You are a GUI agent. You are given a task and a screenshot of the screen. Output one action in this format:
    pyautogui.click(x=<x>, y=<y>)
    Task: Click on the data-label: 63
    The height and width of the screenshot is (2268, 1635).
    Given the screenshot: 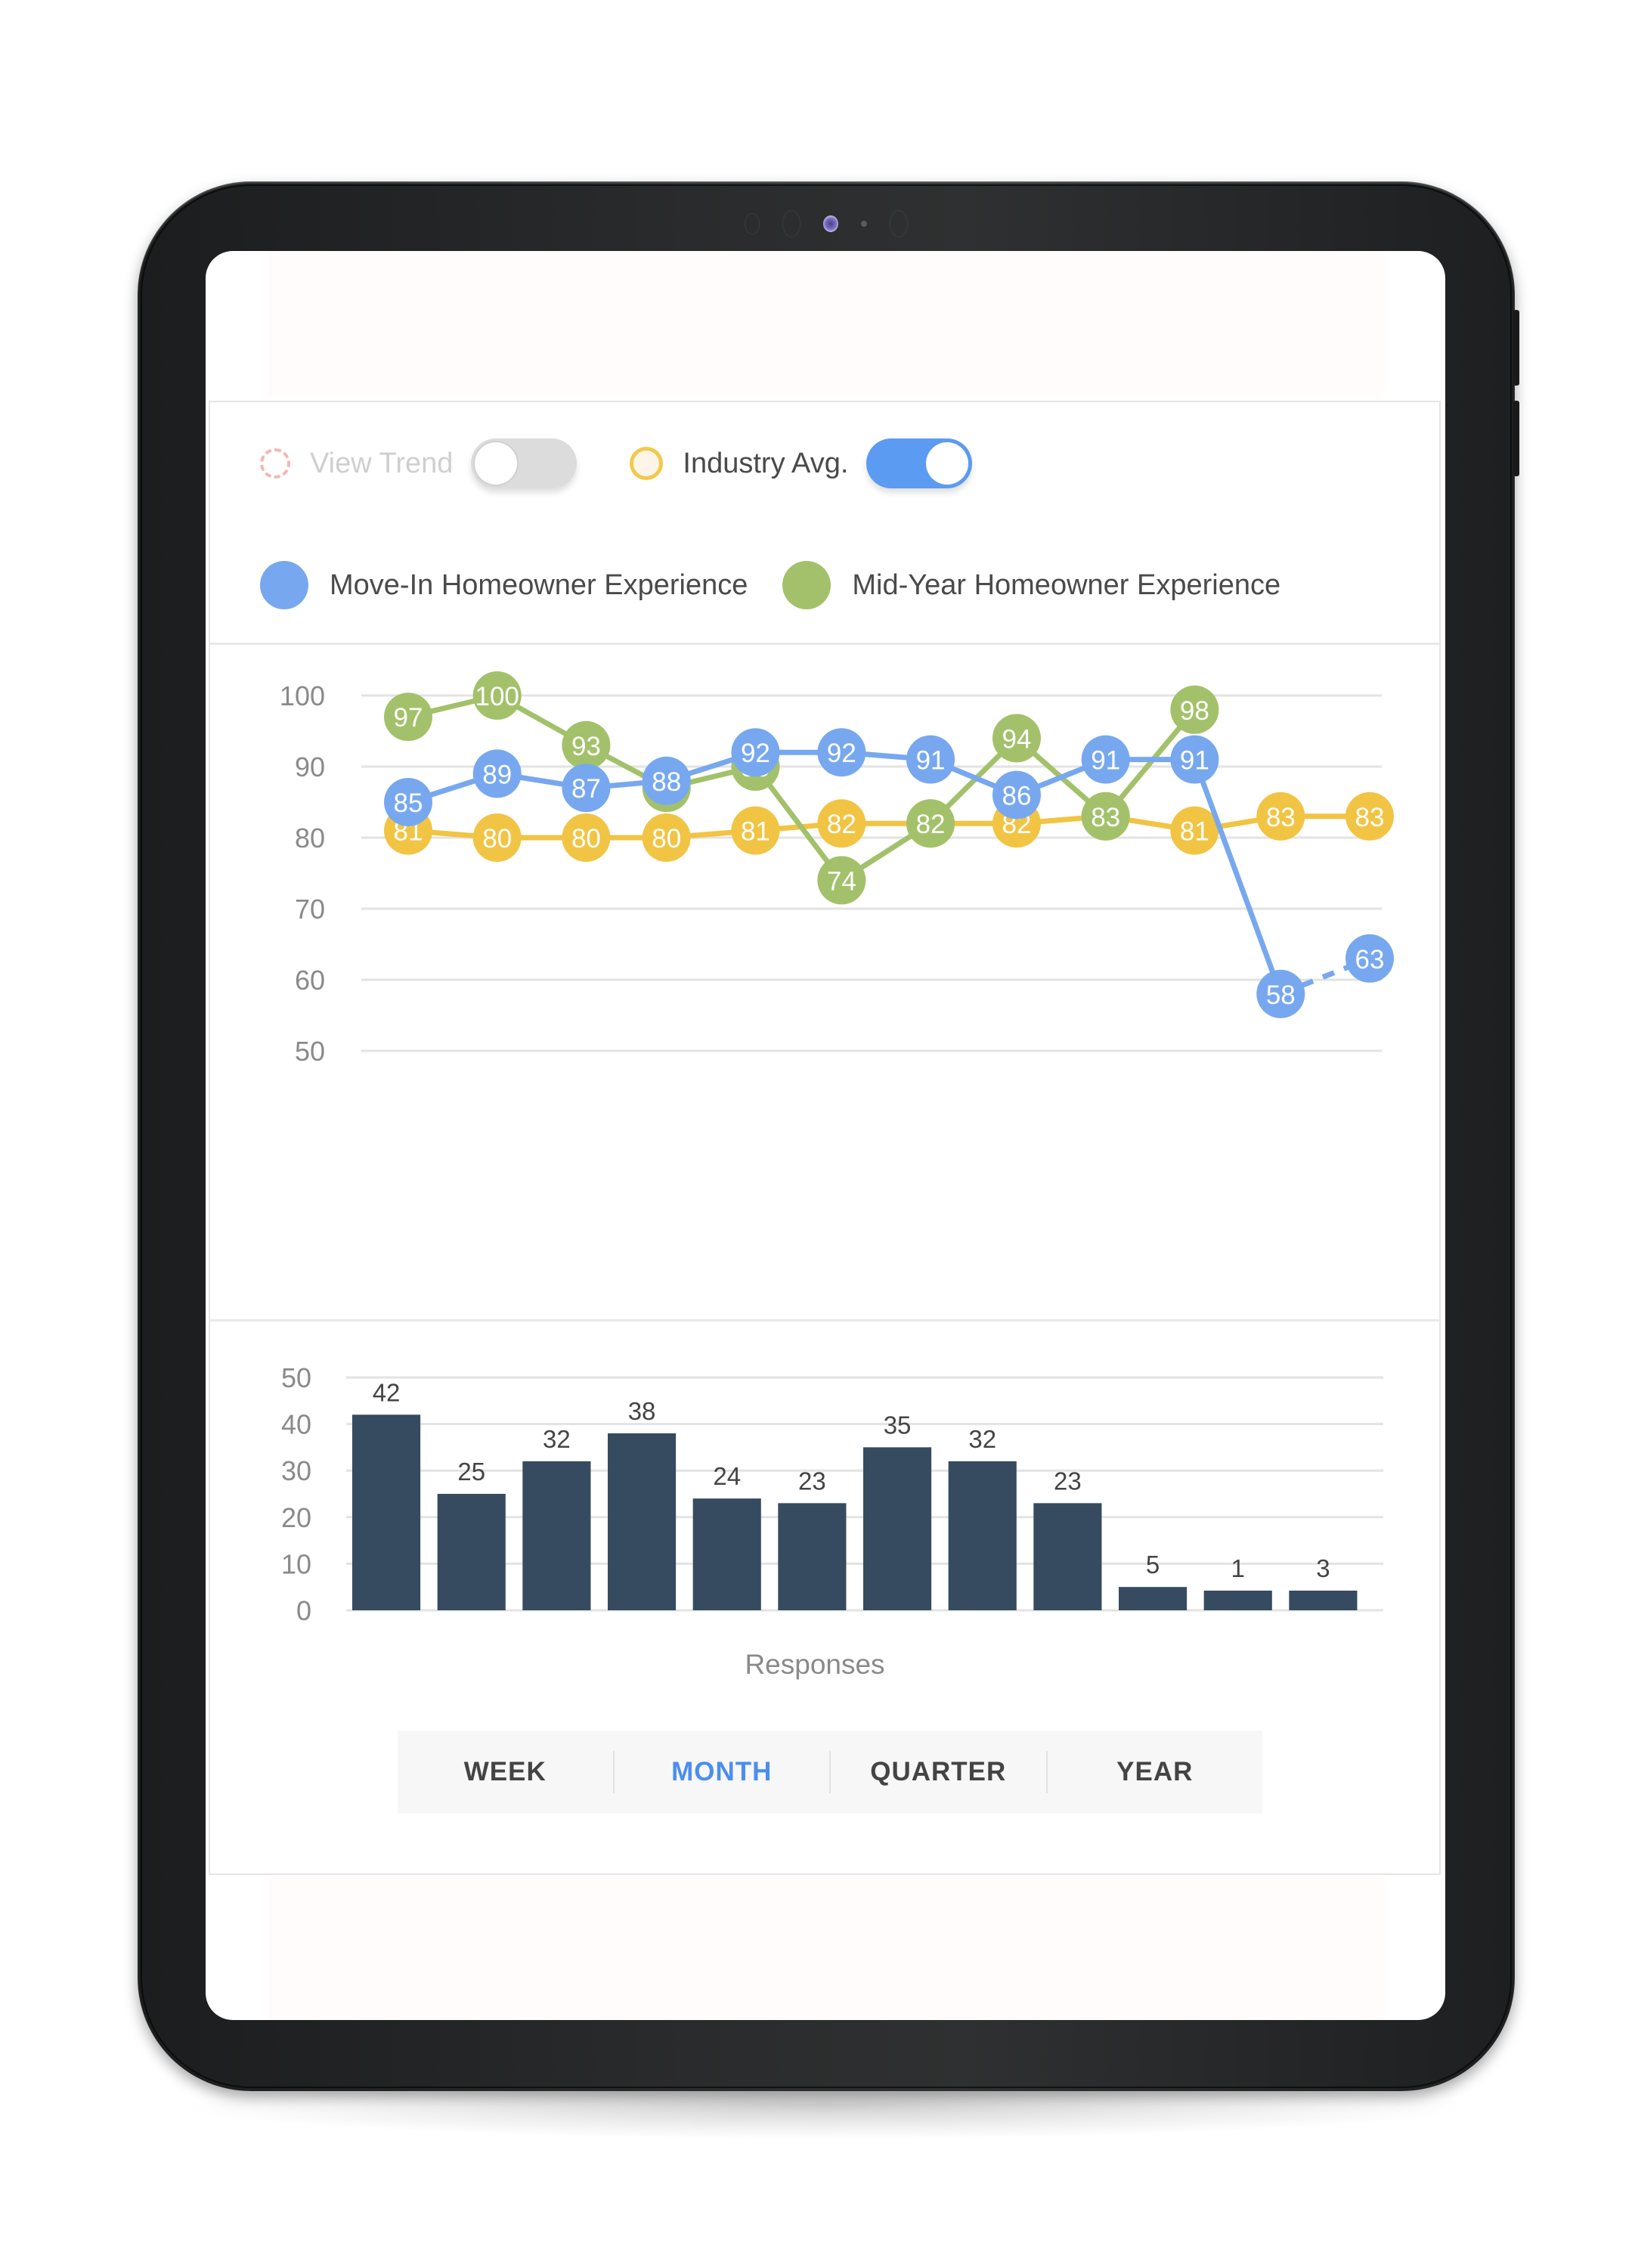 What is the action you would take?
    pyautogui.click(x=1370, y=960)
    